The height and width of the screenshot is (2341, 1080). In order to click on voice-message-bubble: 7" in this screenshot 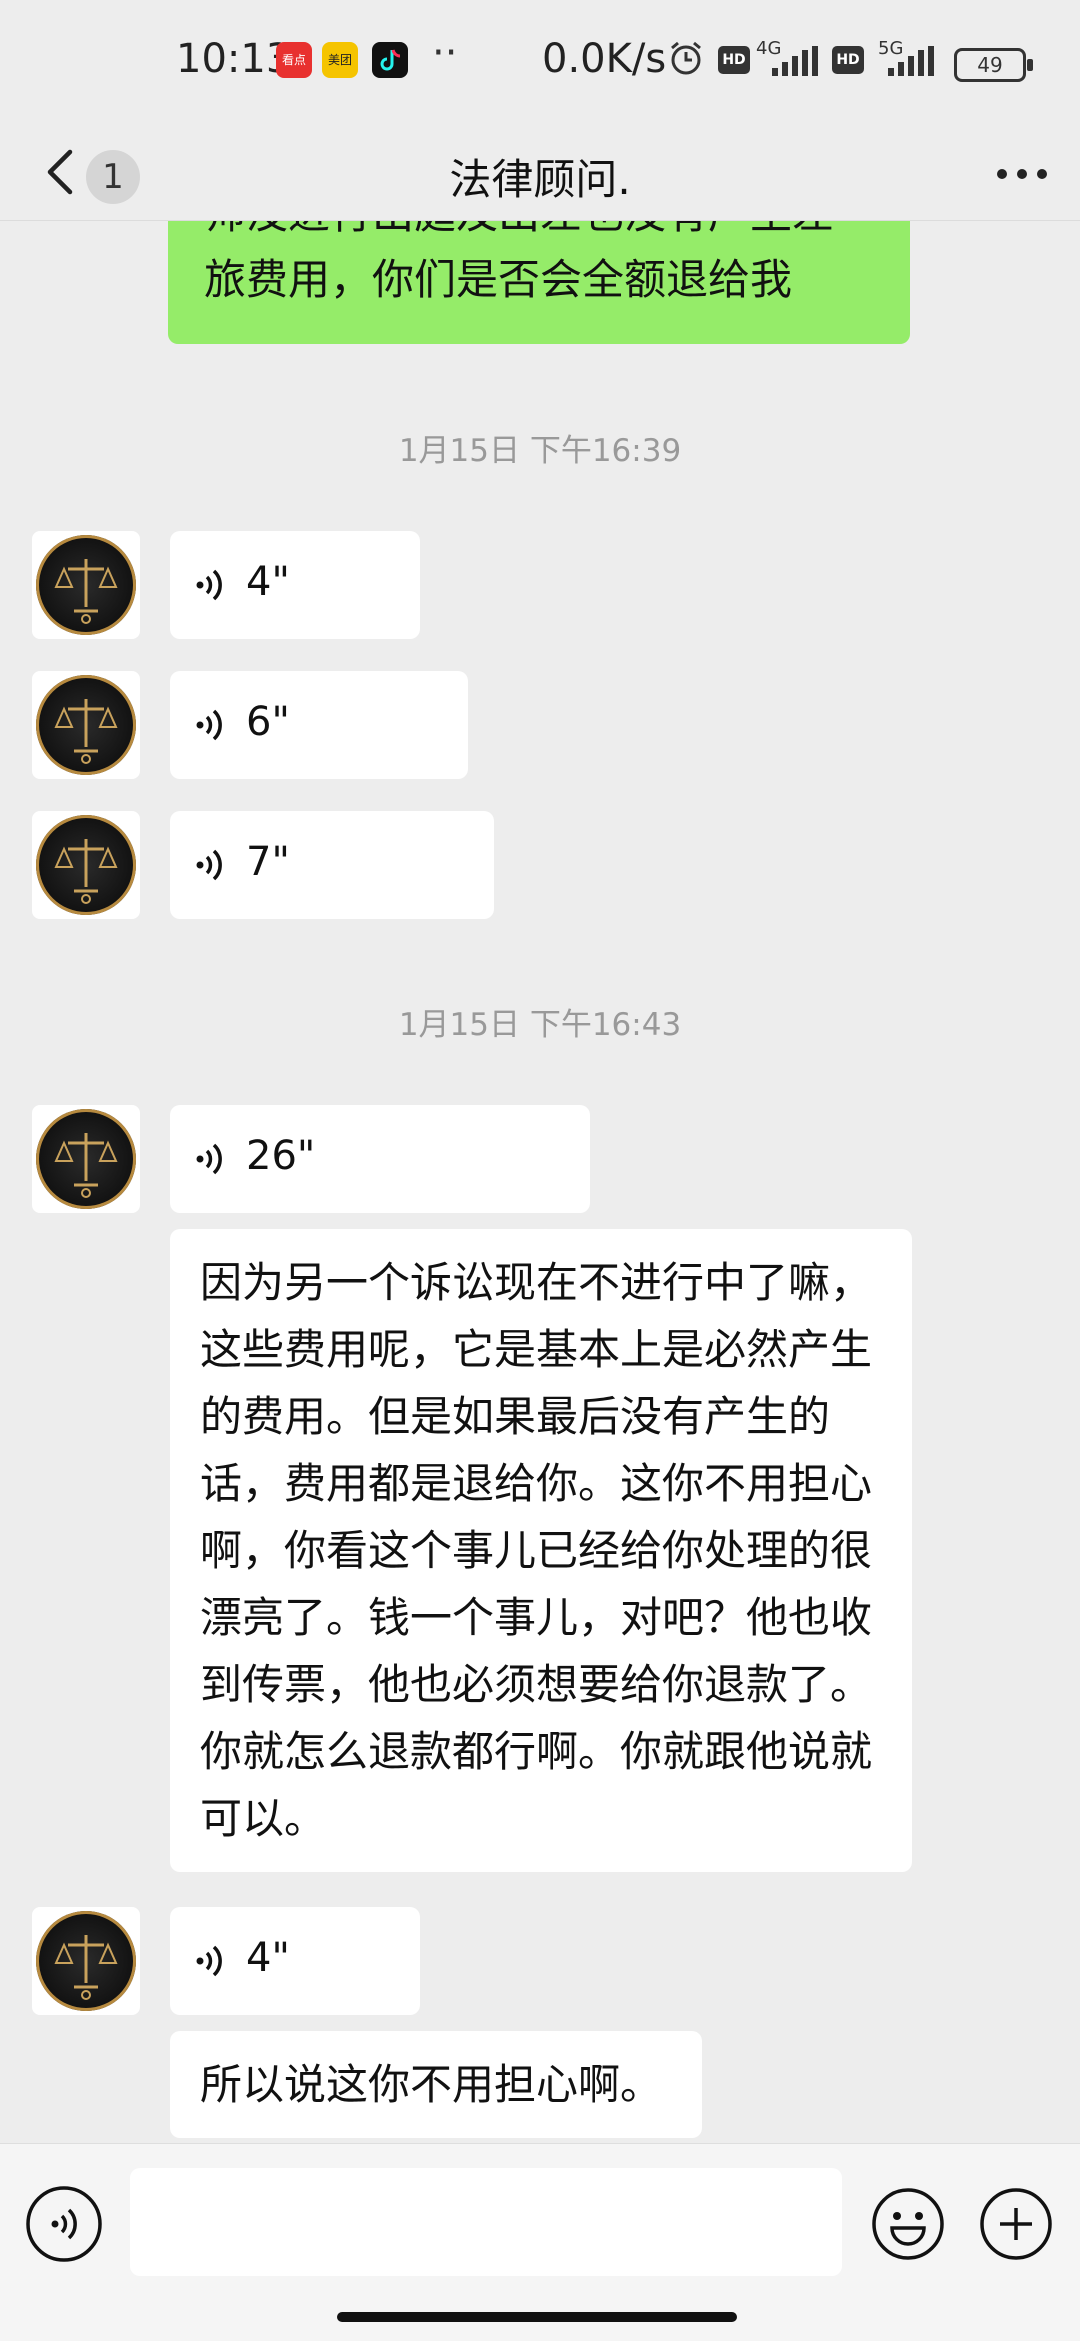, I will do `click(332, 865)`.